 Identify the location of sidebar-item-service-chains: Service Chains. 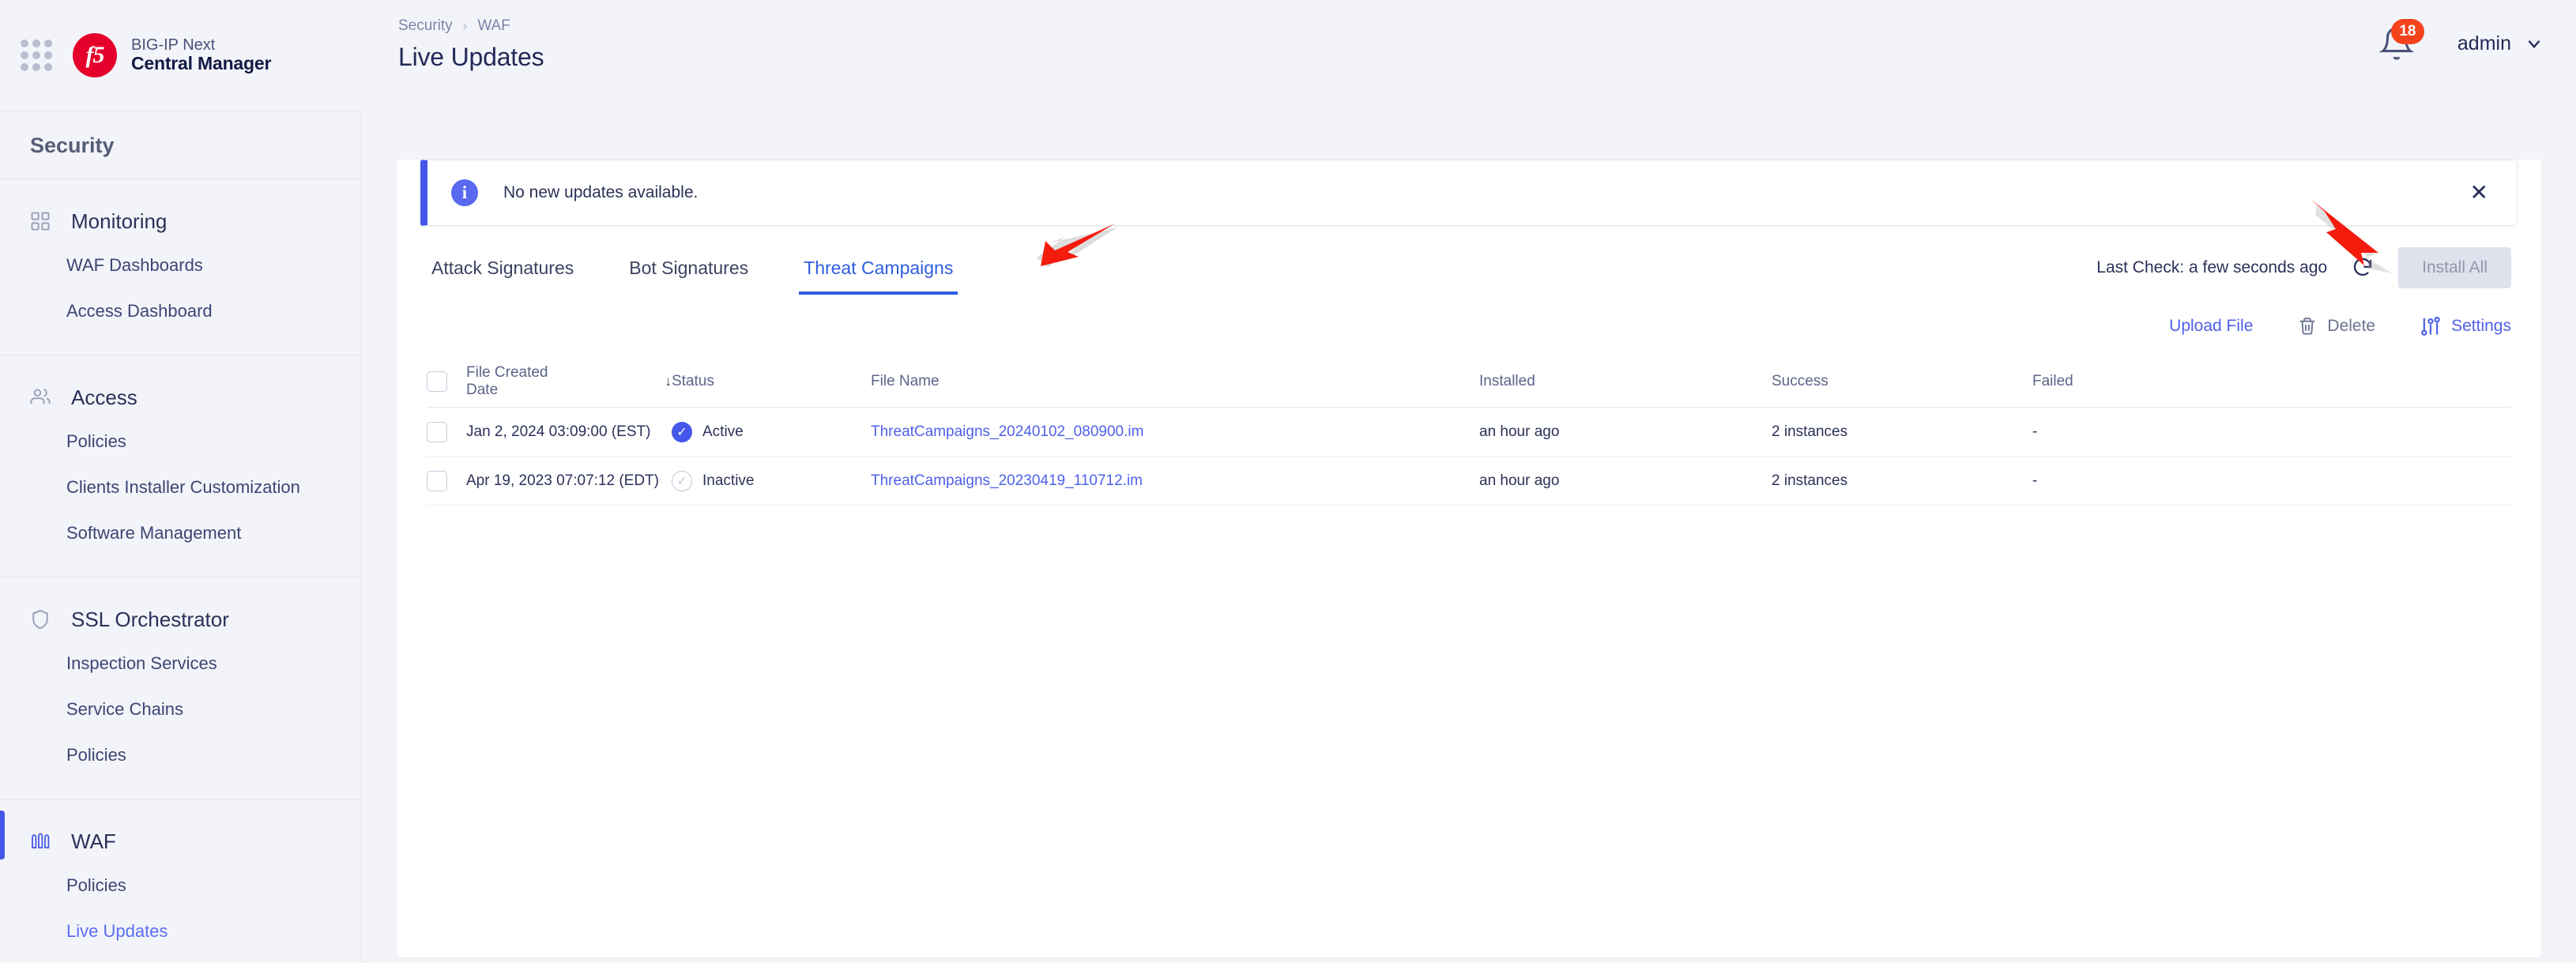
(180, 710).